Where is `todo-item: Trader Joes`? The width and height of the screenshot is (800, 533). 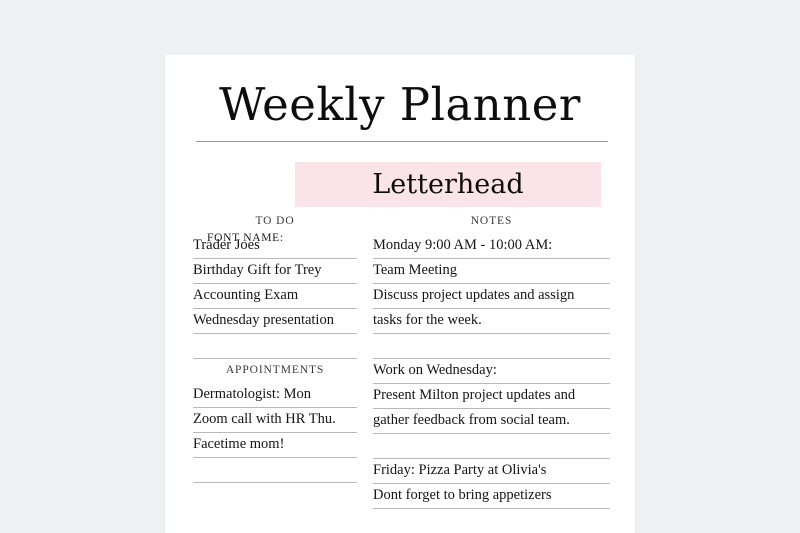
todo-item: Trader Joes is located at coordinates (275, 246).